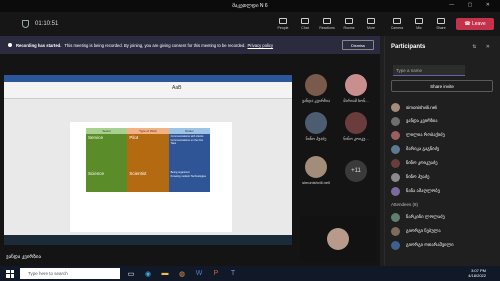 The height and width of the screenshot is (281, 500). I want to click on tile-name: ნინო ჰუაძე, so click(316, 138).